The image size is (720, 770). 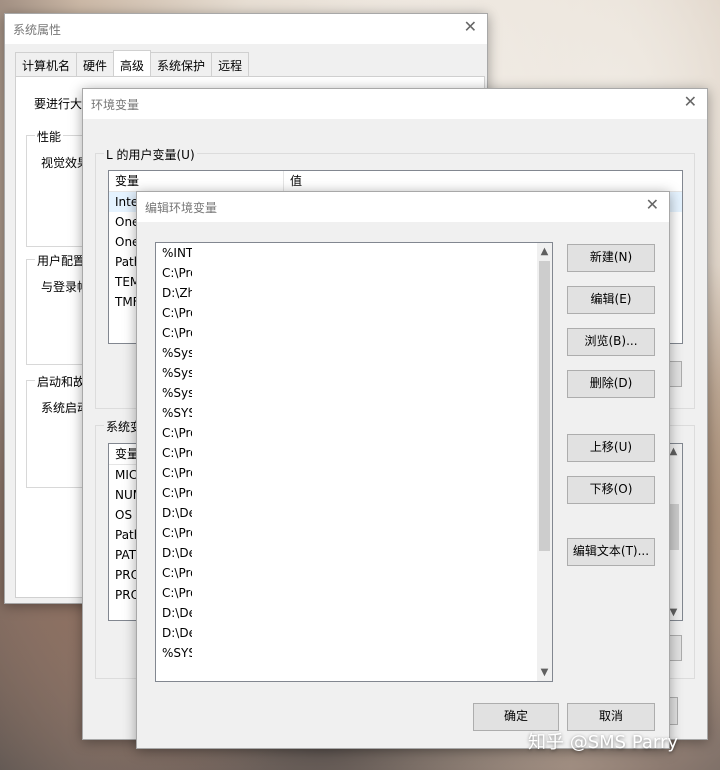 What do you see at coordinates (46, 65) in the screenshot?
I see `tab-computer-name: 计算机名` at bounding box center [46, 65].